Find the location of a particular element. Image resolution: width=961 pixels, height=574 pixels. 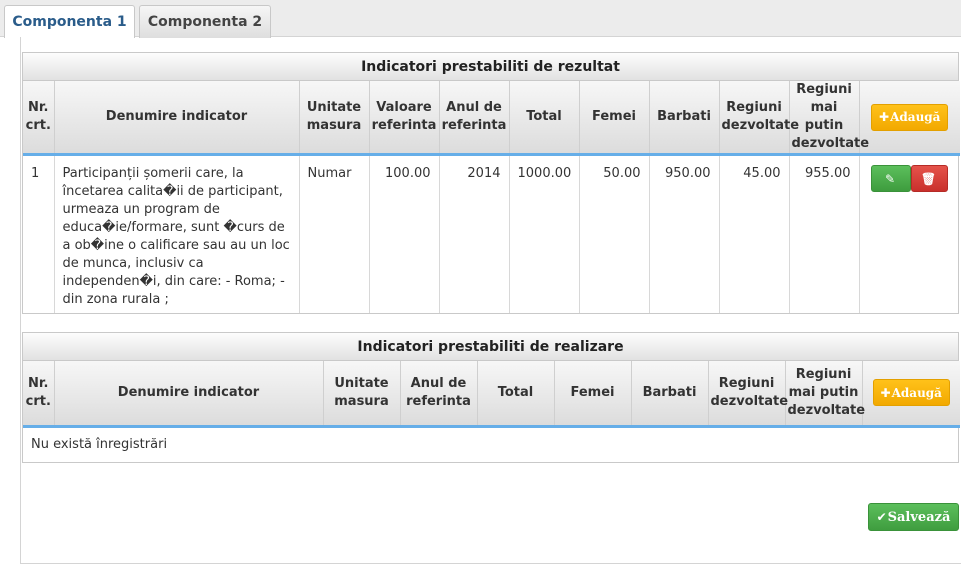

col-header-ref-value: Valoare referinta is located at coordinates (404, 118).